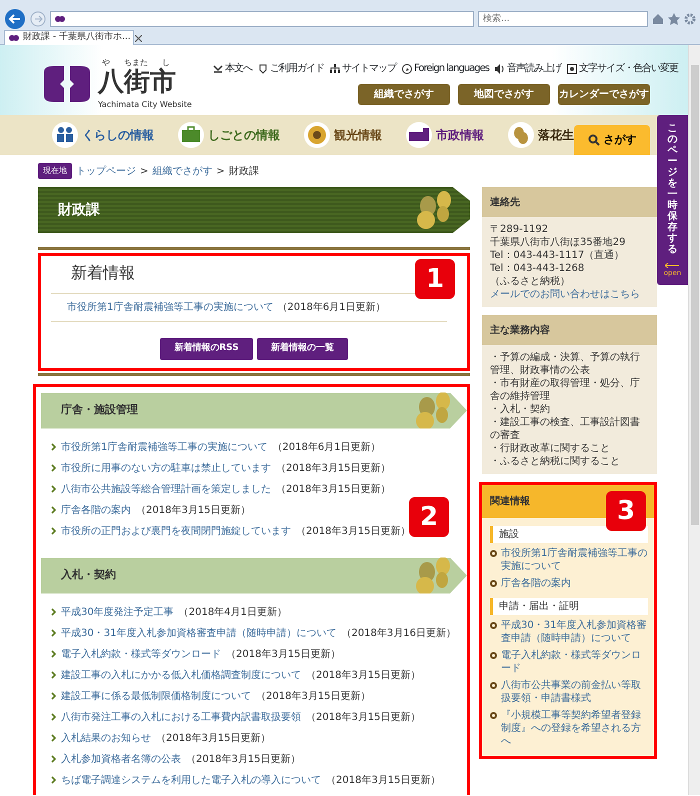  I want to click on related-link: 八街市公共事業の前金払い等取扱要領・申請書様式, so click(574, 692).